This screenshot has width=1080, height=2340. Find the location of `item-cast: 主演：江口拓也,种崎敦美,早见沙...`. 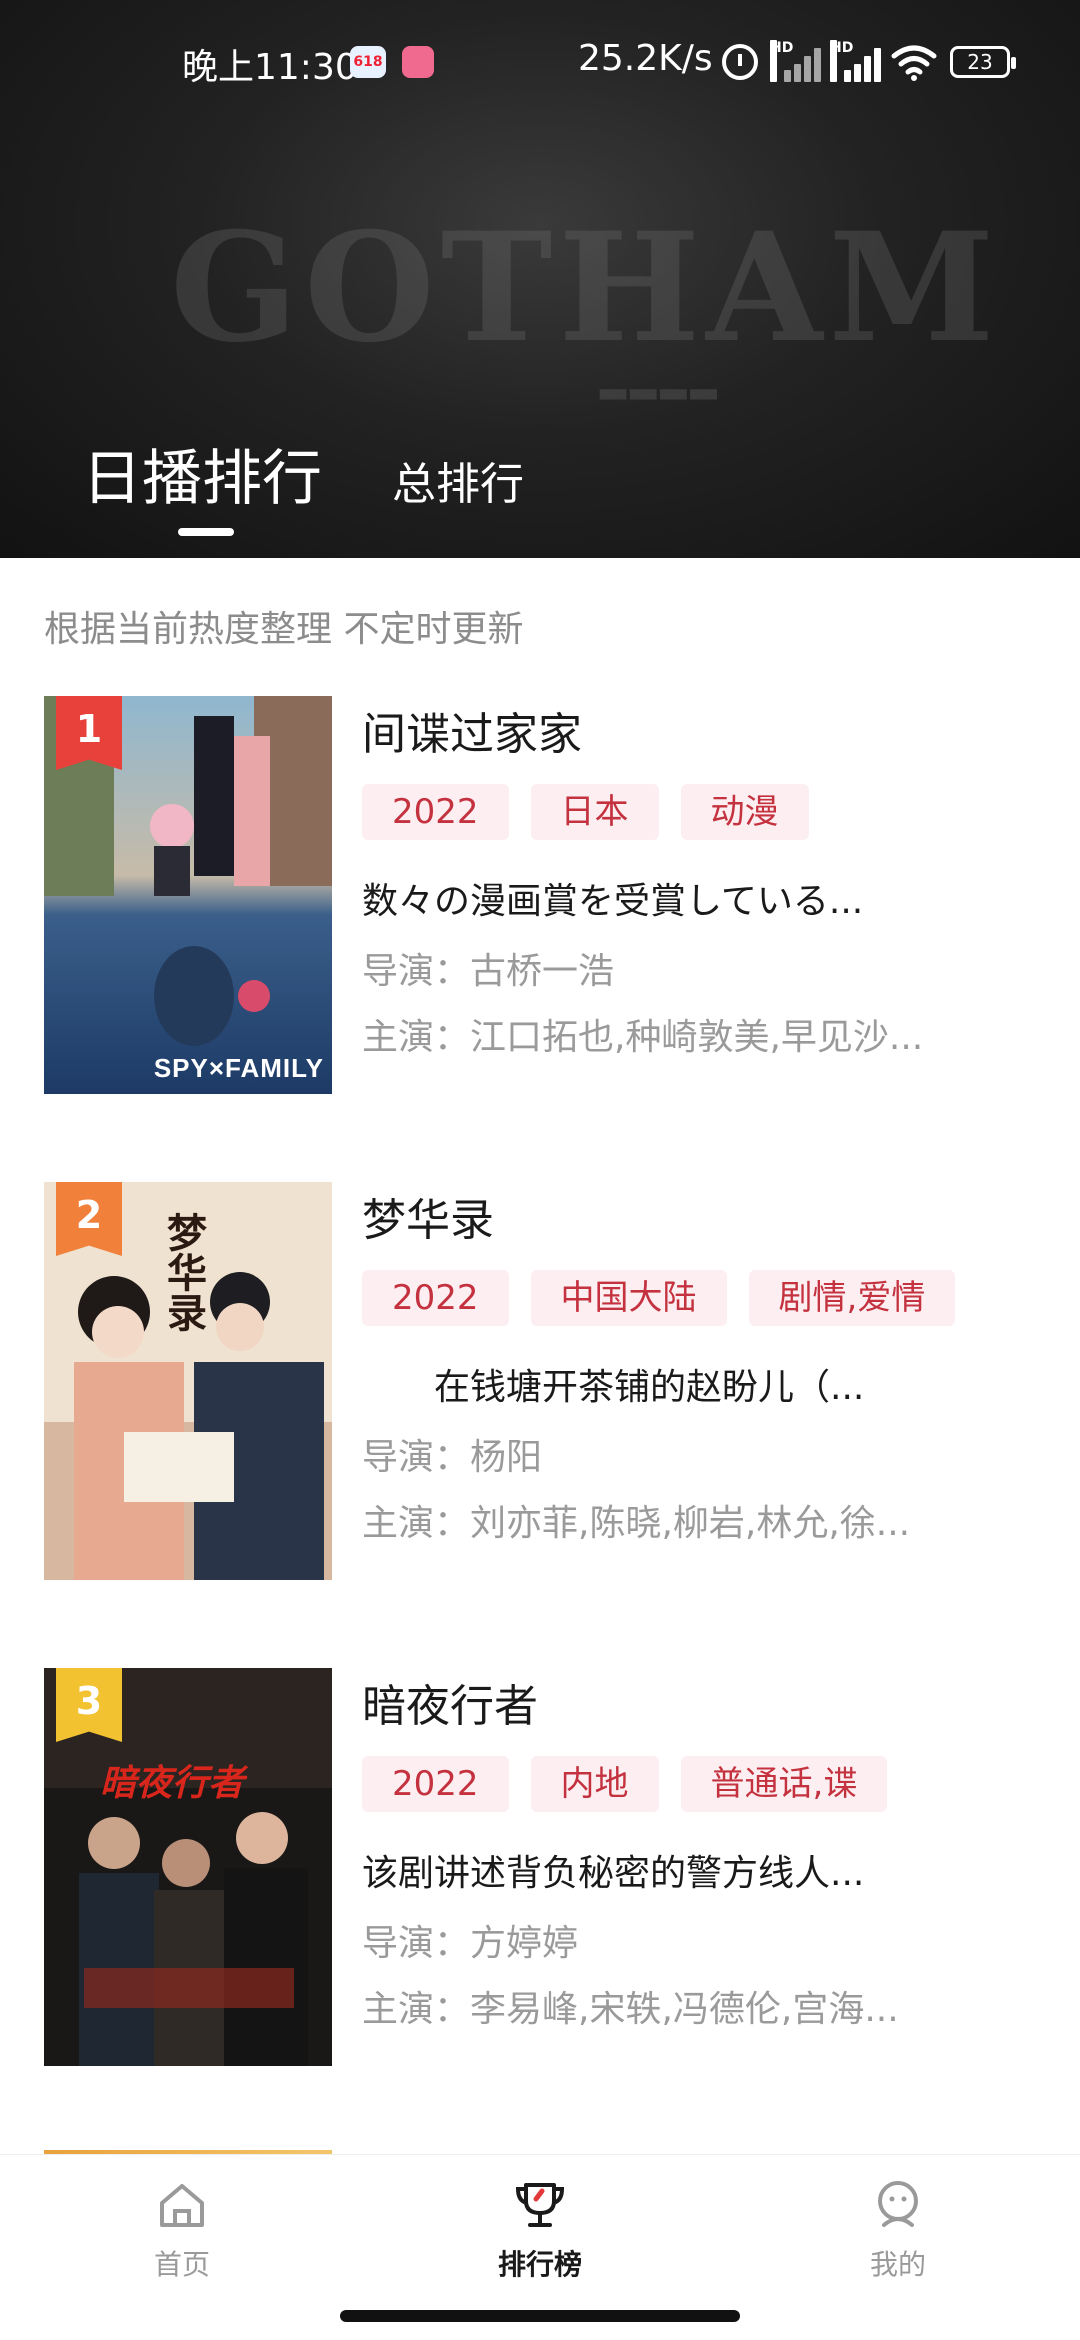

item-cast: 主演：江口拓也,种崎敦美,早见沙... is located at coordinates (643, 1037).